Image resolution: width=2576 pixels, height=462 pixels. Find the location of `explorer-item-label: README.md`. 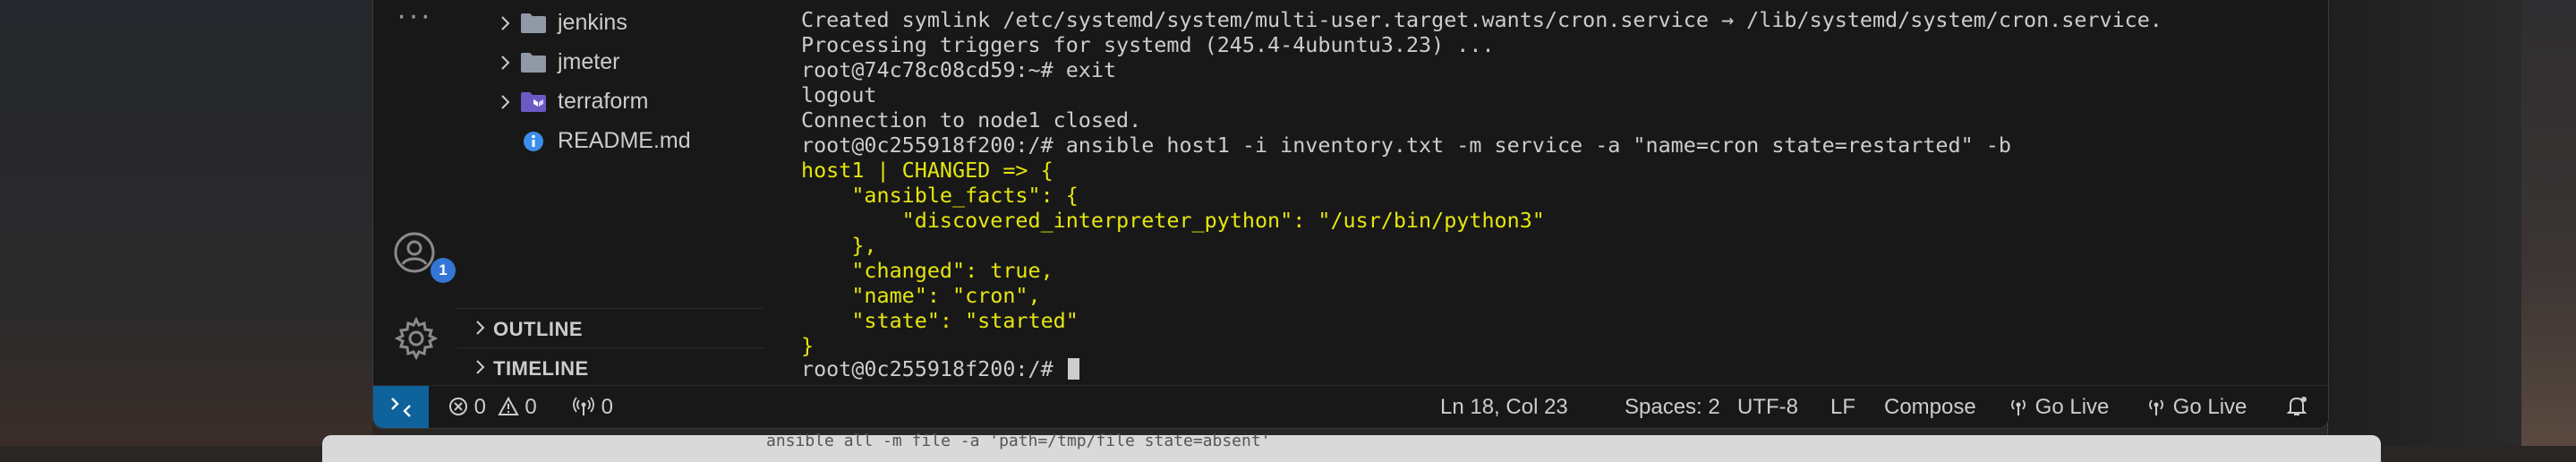

explorer-item-label: README.md is located at coordinates (624, 140).